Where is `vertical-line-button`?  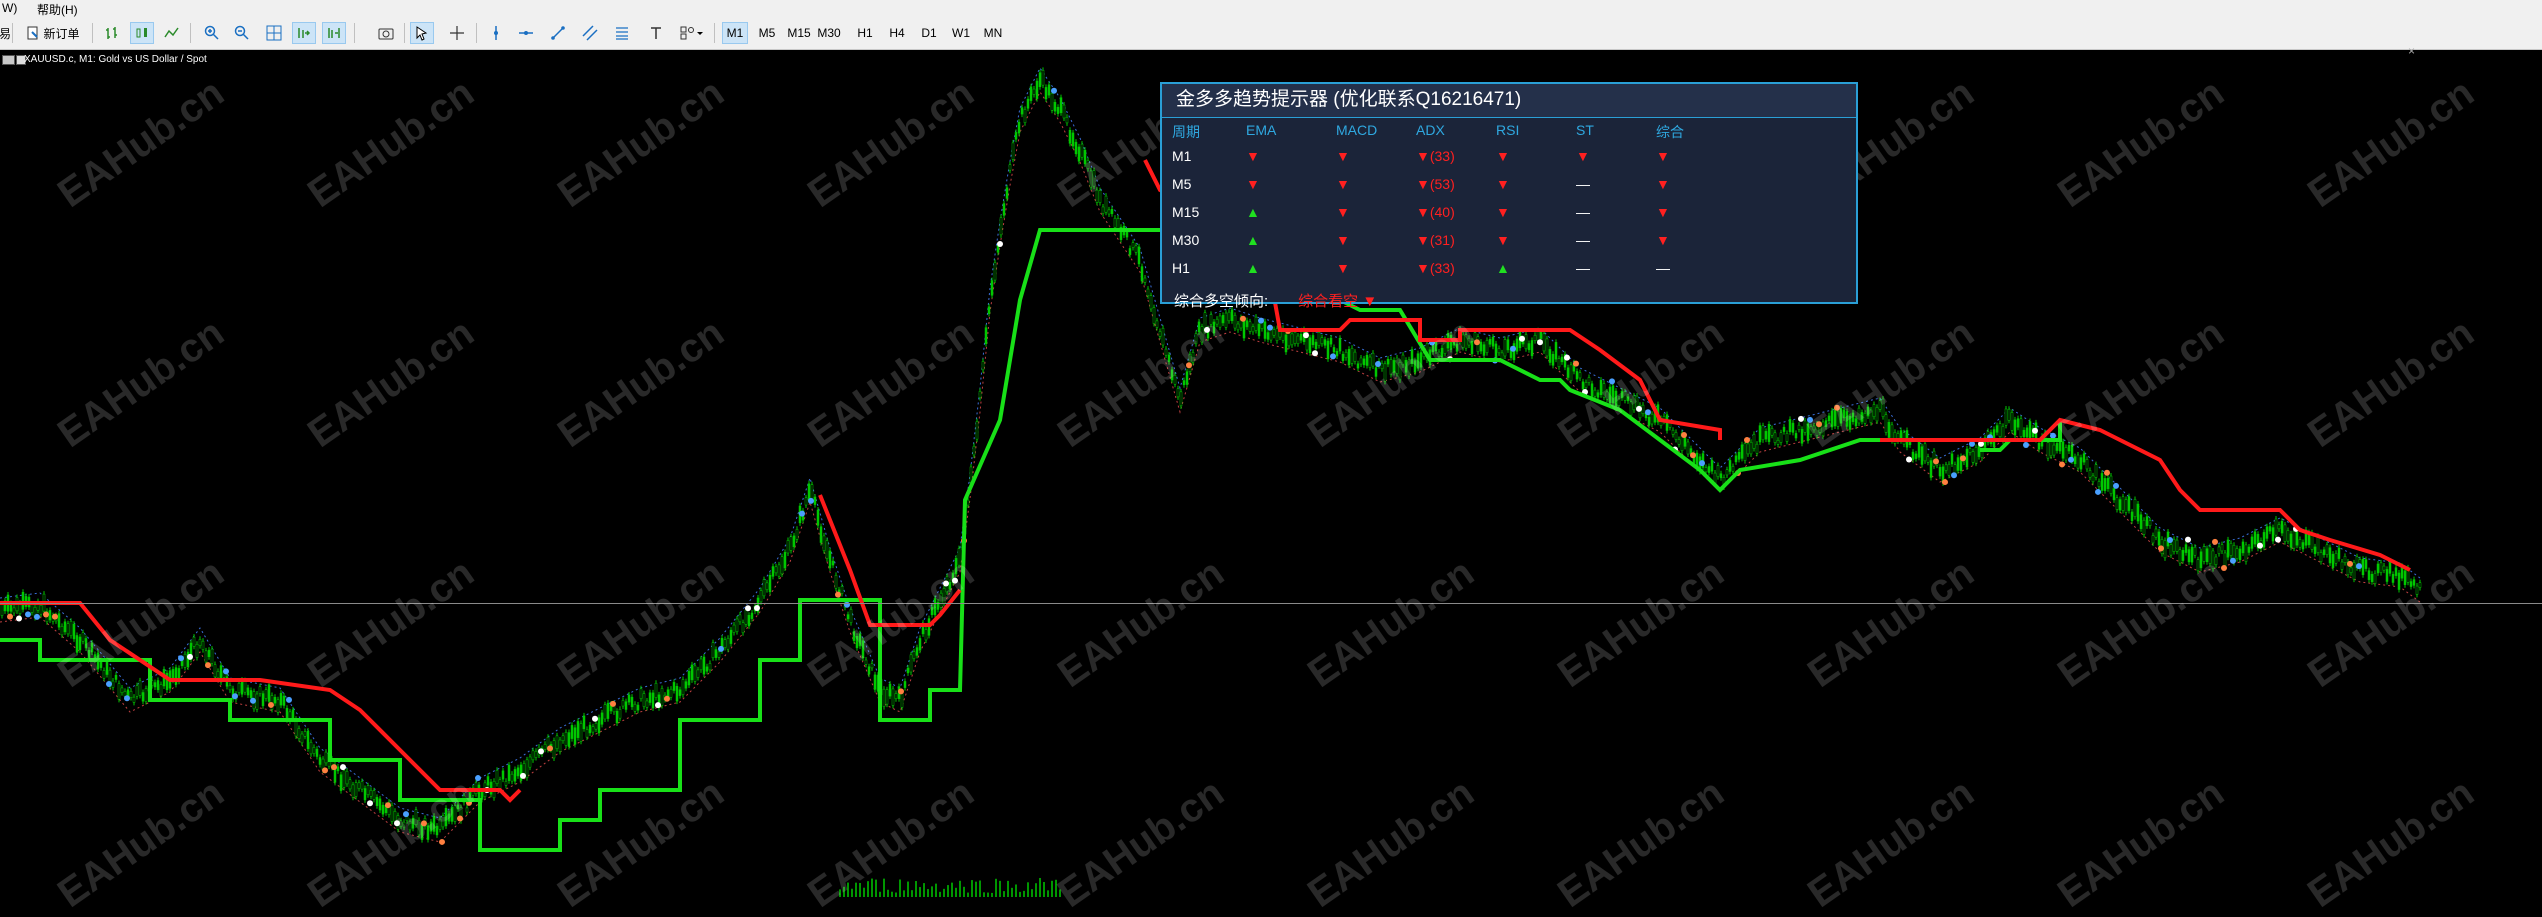
vertical-line-button is located at coordinates (496, 33).